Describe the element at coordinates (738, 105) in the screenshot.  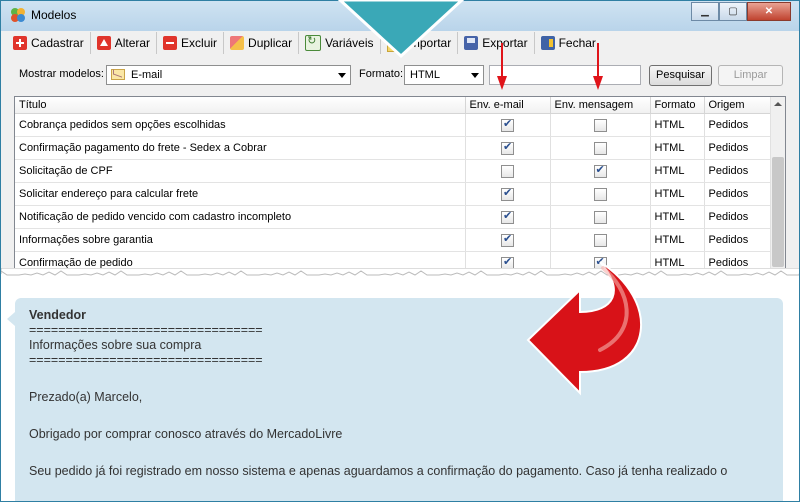
I see `column-header-origem: Origem` at that location.